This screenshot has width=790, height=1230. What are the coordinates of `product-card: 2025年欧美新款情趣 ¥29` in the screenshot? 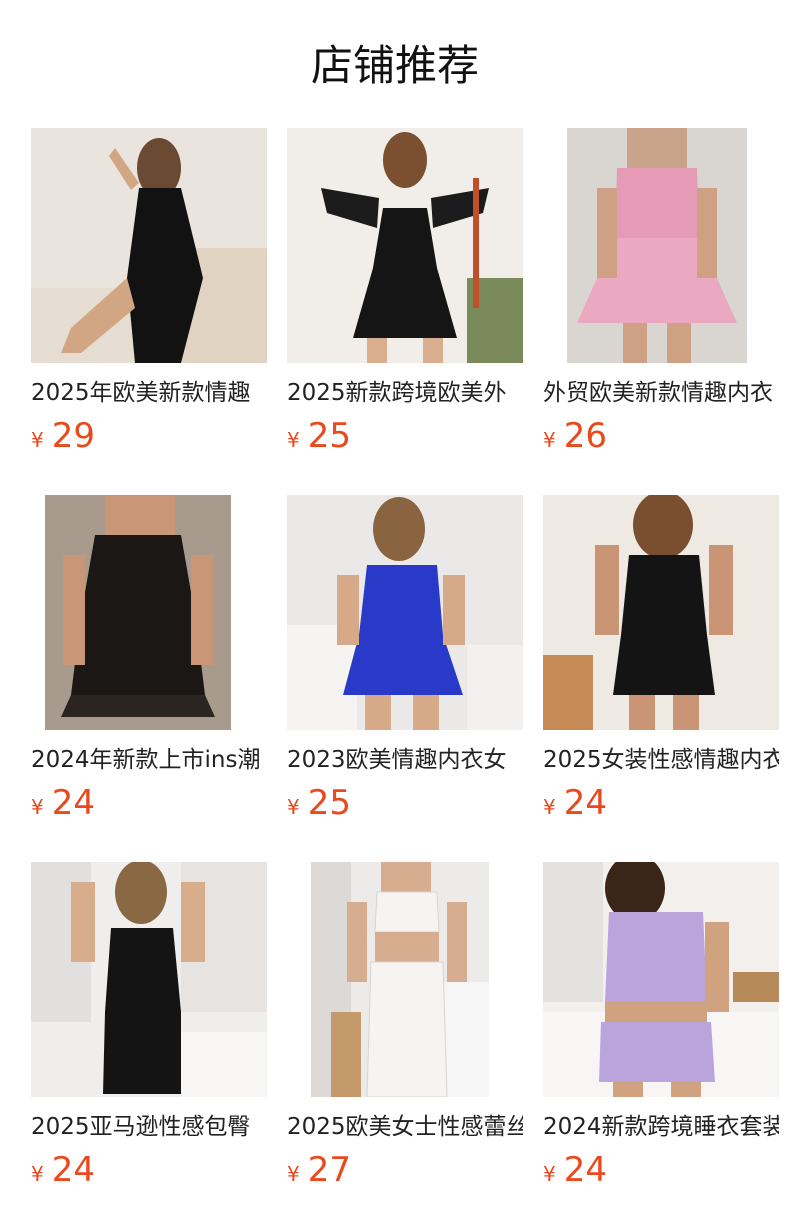 It's located at (149, 292).